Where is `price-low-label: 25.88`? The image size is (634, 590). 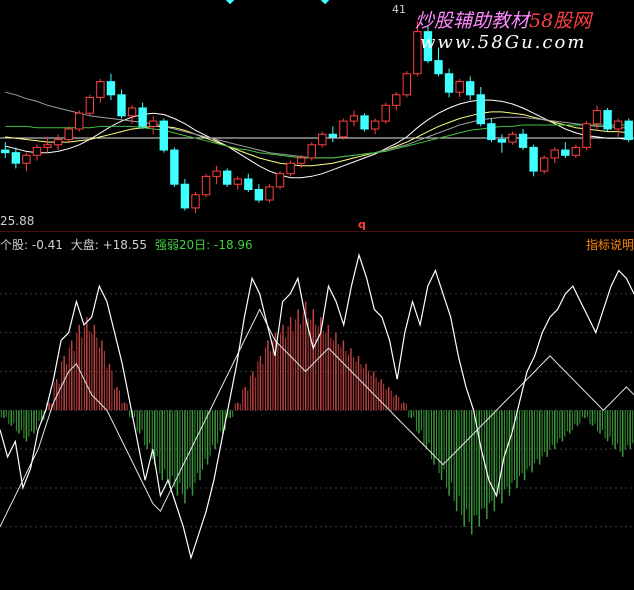 price-low-label: 25.88 is located at coordinates (17, 221).